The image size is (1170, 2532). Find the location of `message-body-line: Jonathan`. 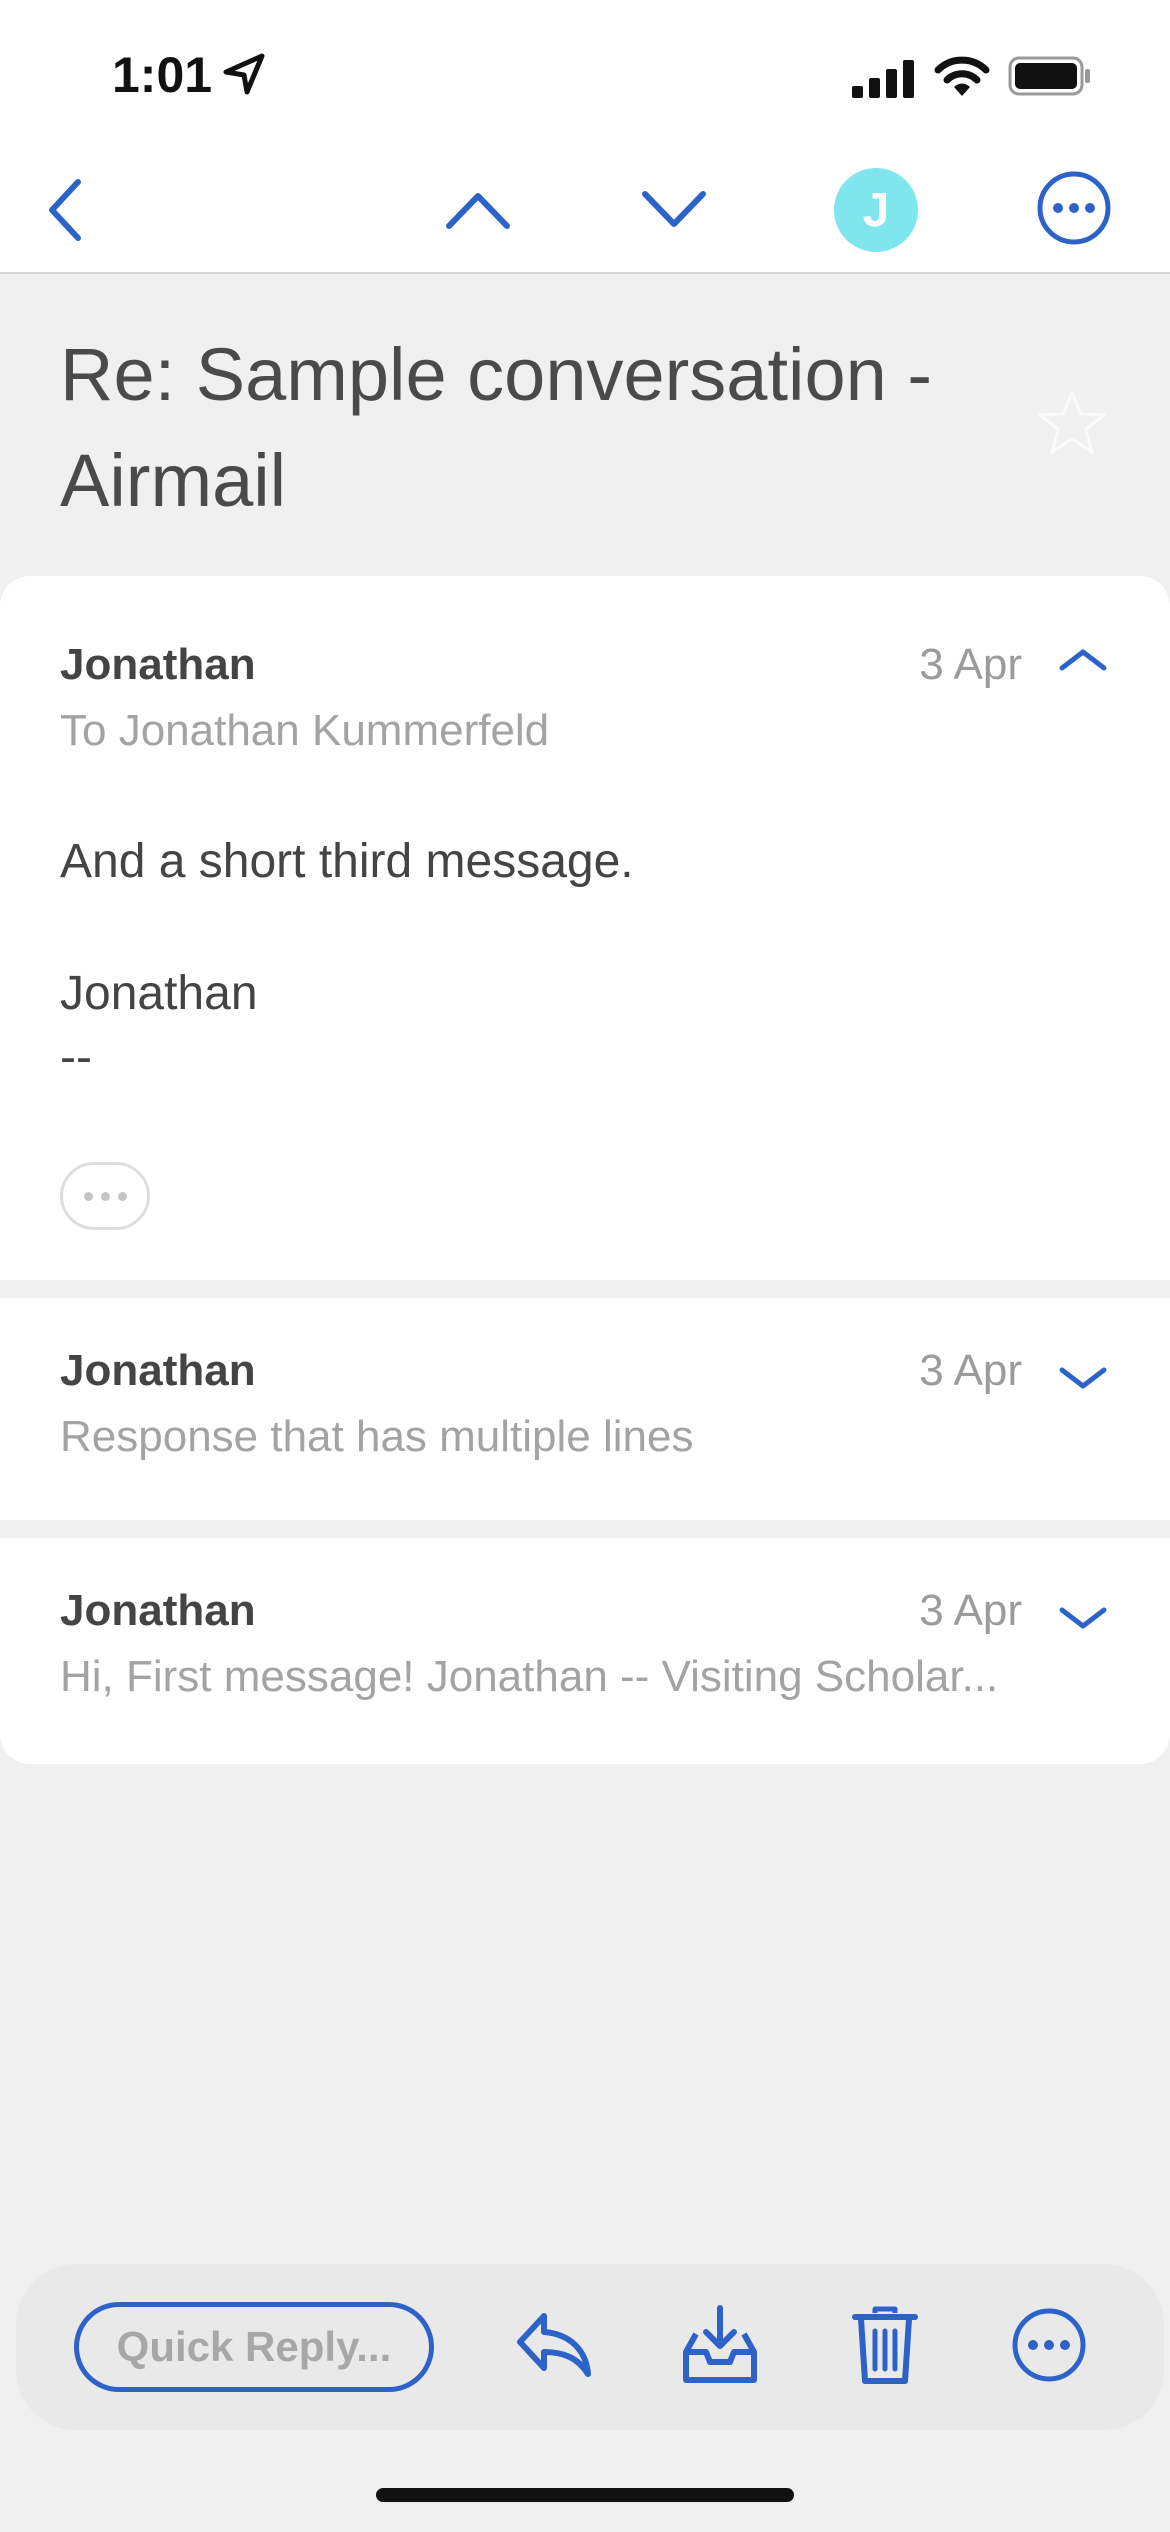

message-body-line: Jonathan is located at coordinates (159, 993).